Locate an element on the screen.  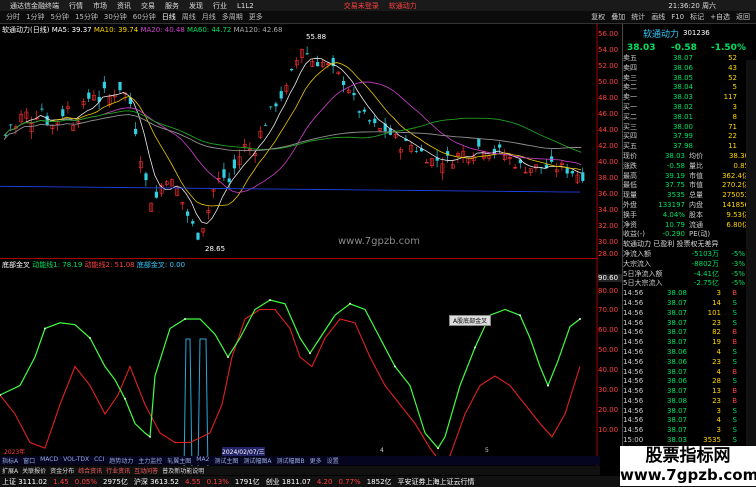
tab-test-sub-a: 测试幅图A is located at coordinates (257, 460).